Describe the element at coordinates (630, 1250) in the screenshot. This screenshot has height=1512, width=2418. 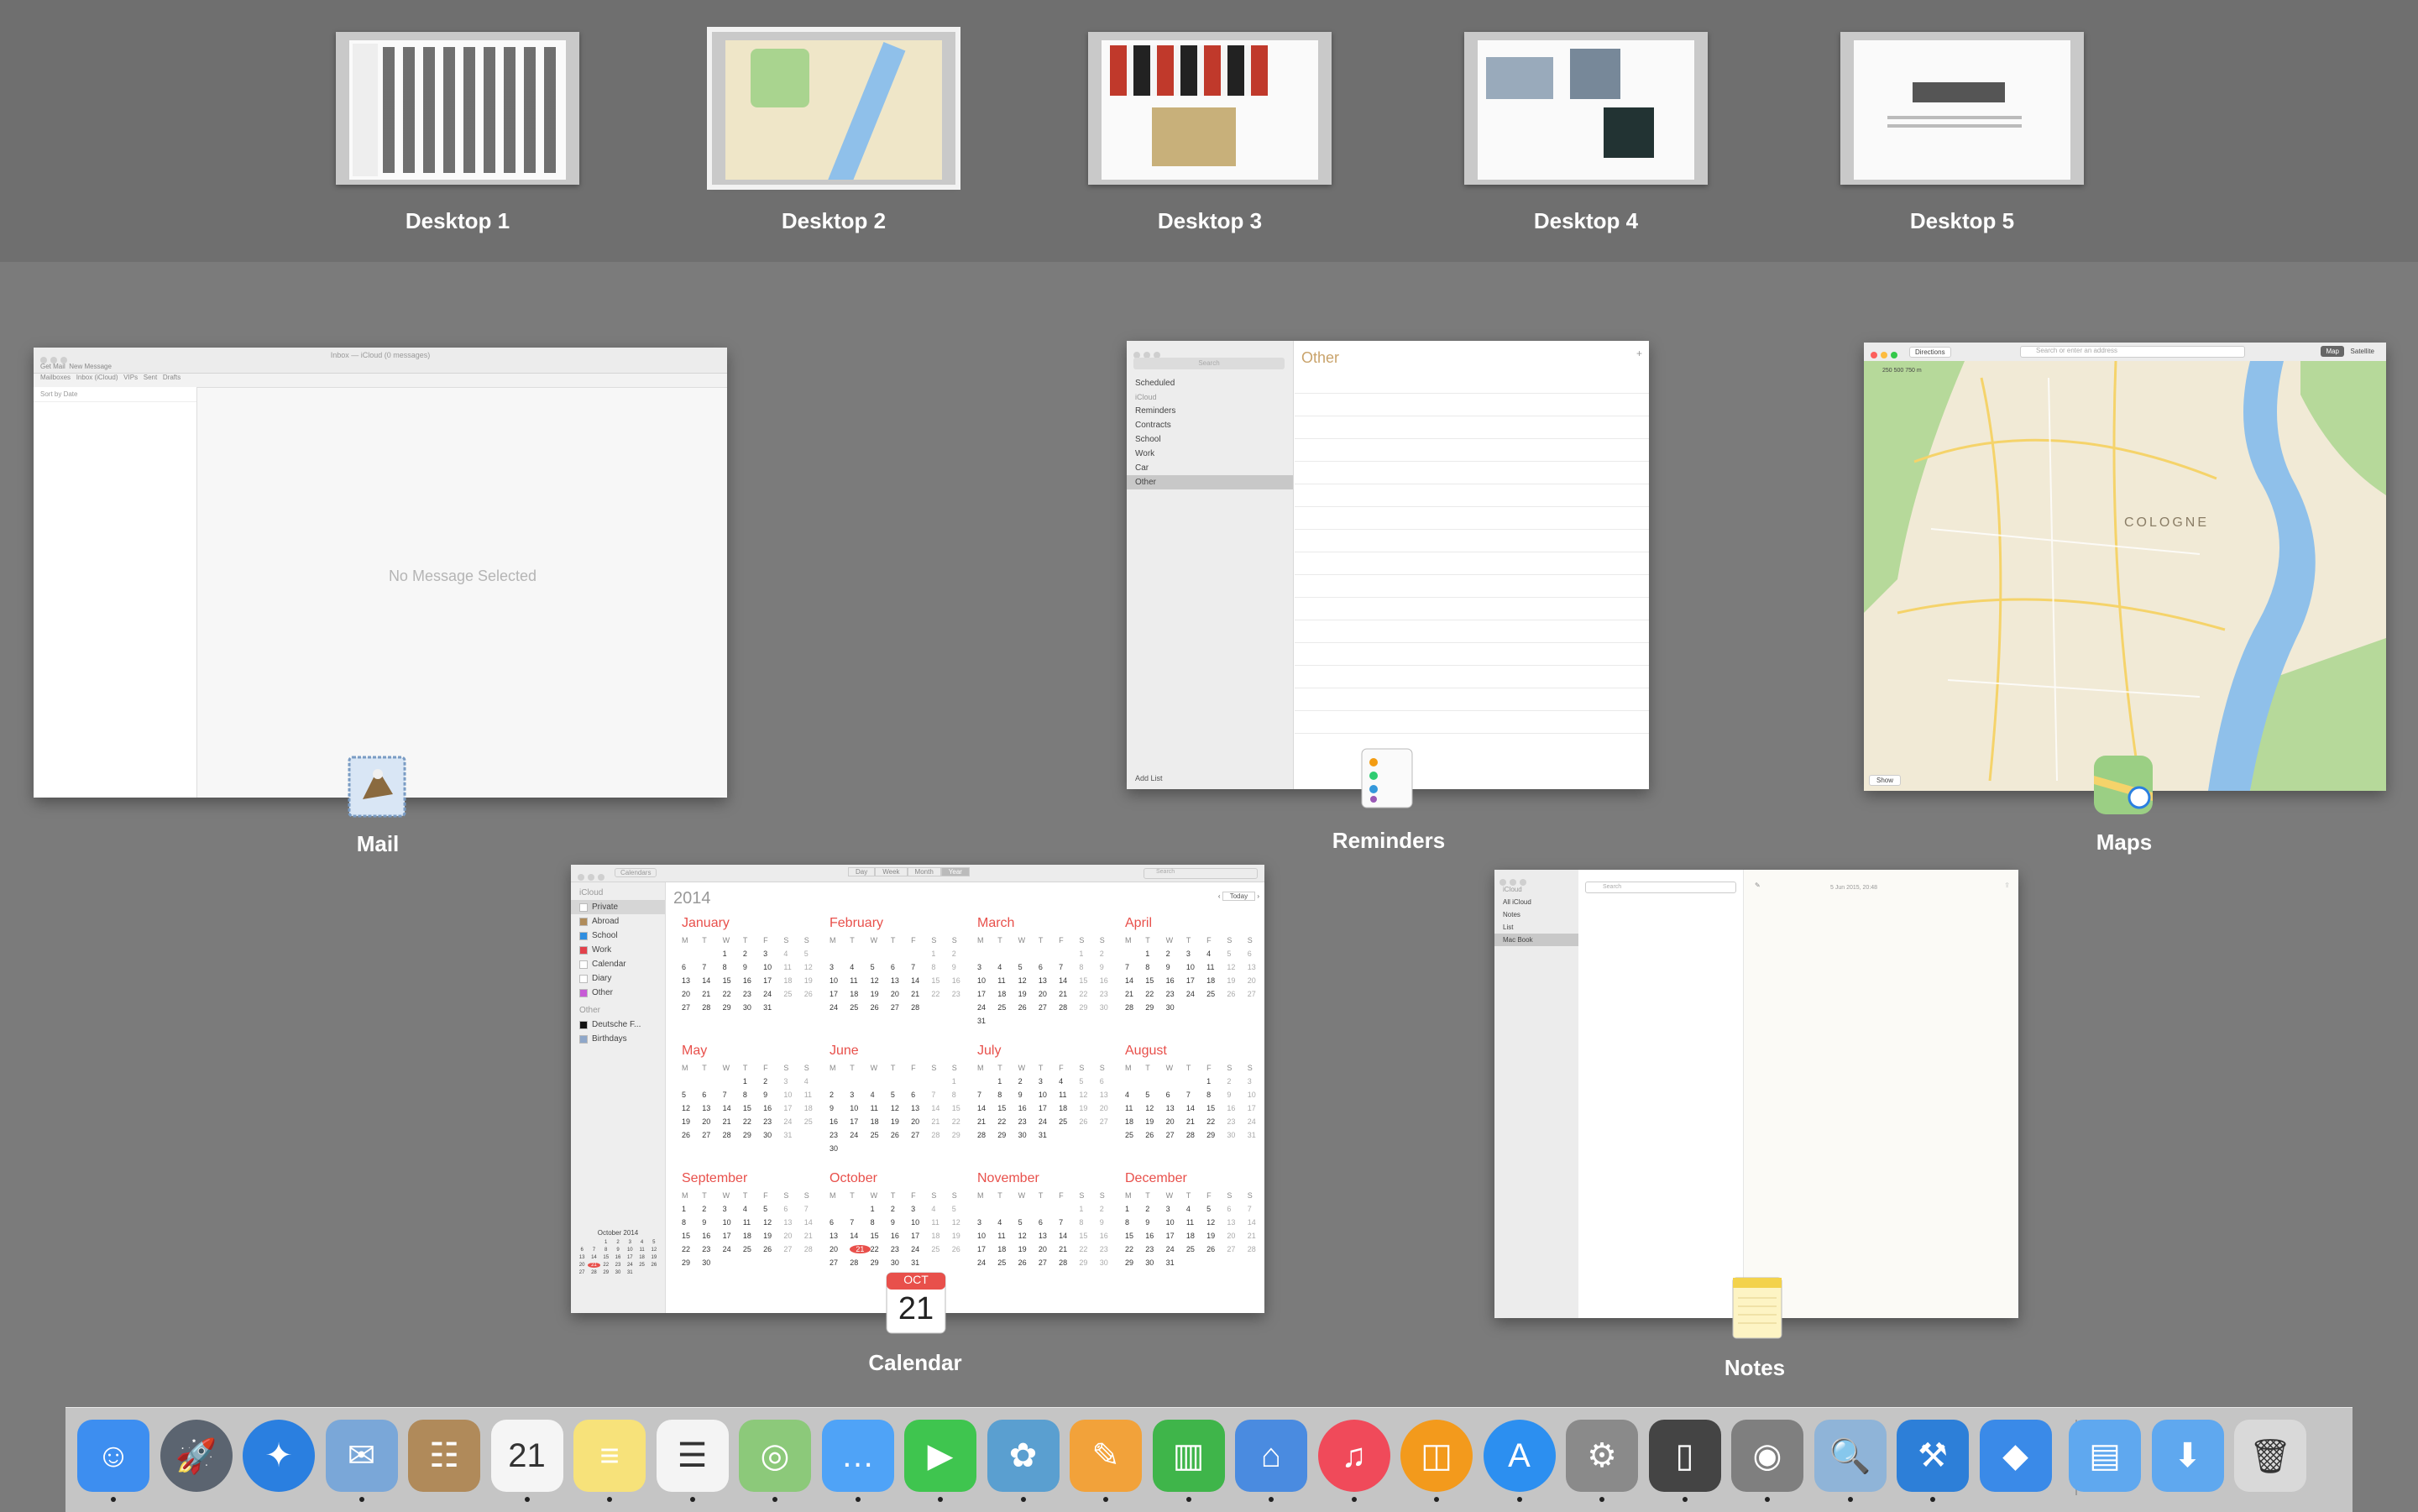
I see `mini-calendar-day: 10` at that location.